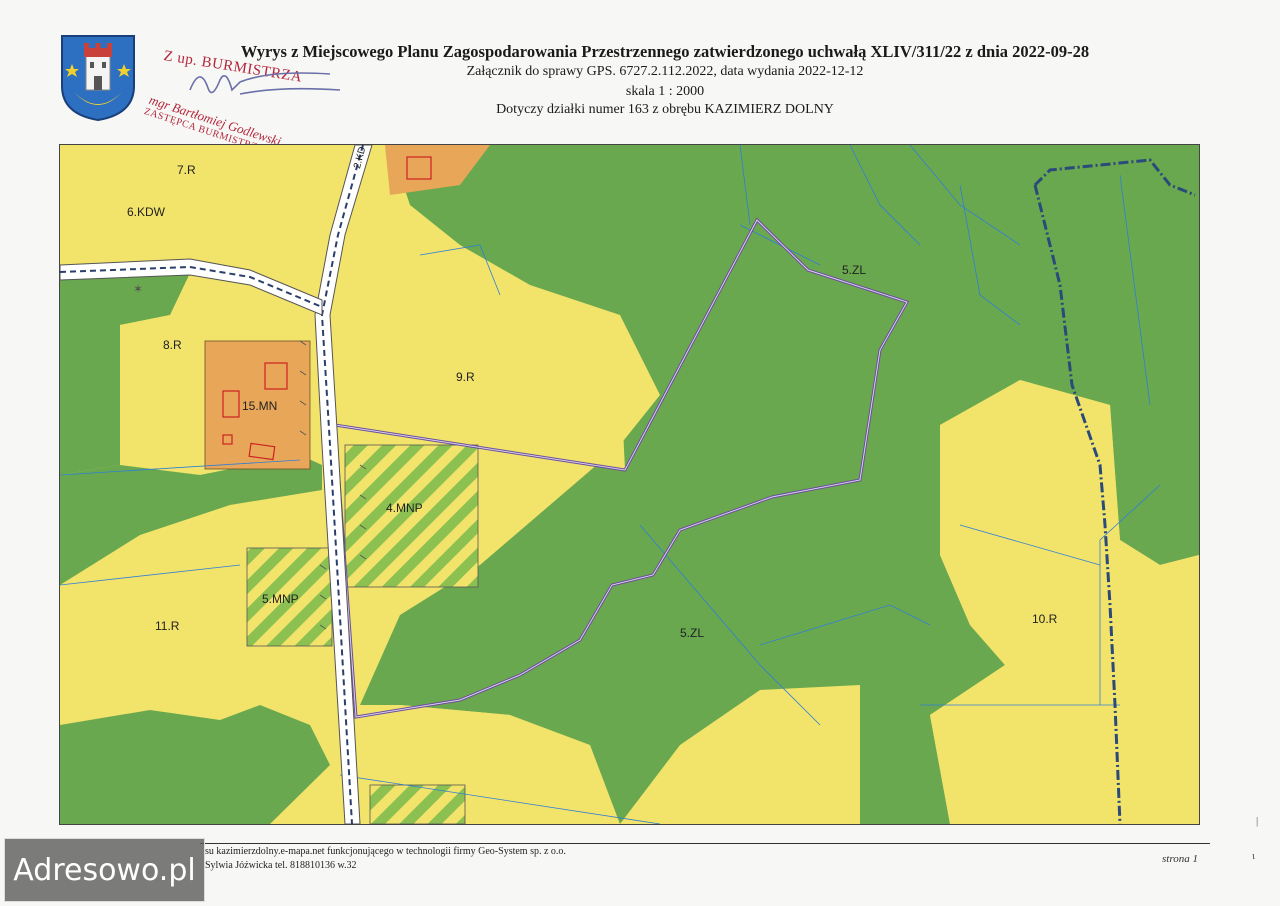  What do you see at coordinates (411, 516) in the screenshot?
I see `zone-4mnp` at bounding box center [411, 516].